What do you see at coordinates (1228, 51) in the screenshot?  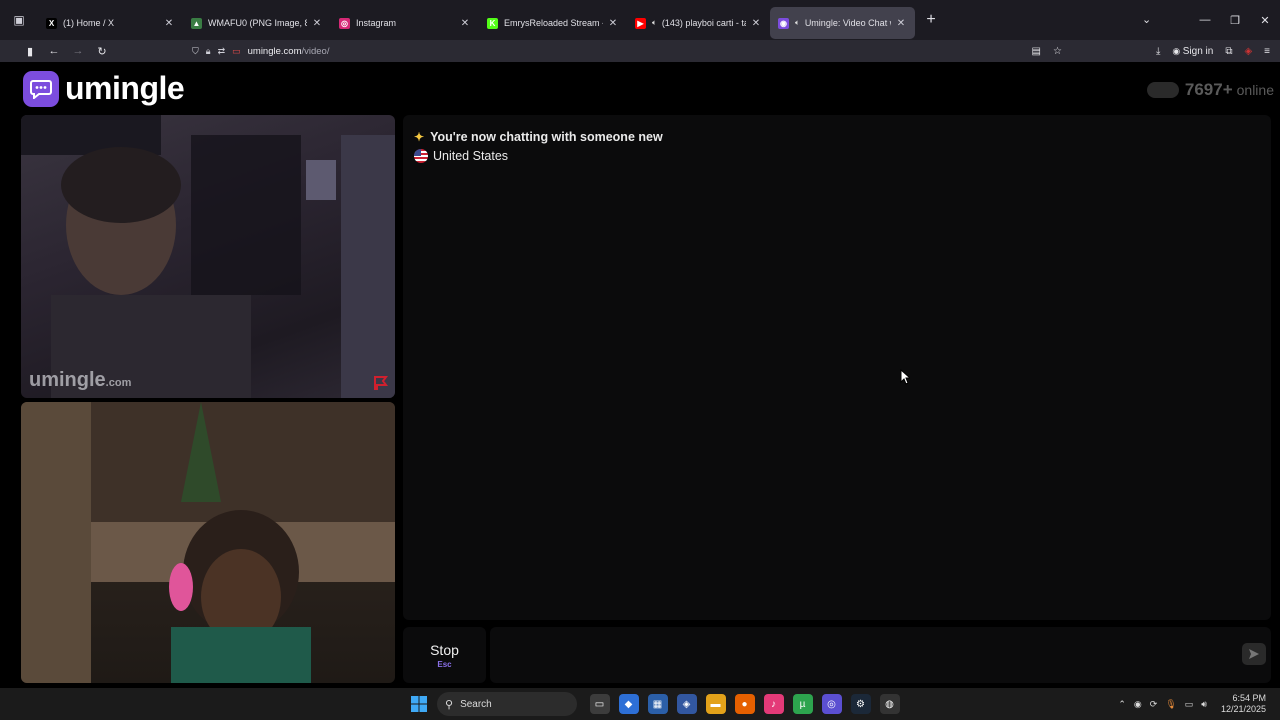 I see `extensions-icon: ⧉` at bounding box center [1228, 51].